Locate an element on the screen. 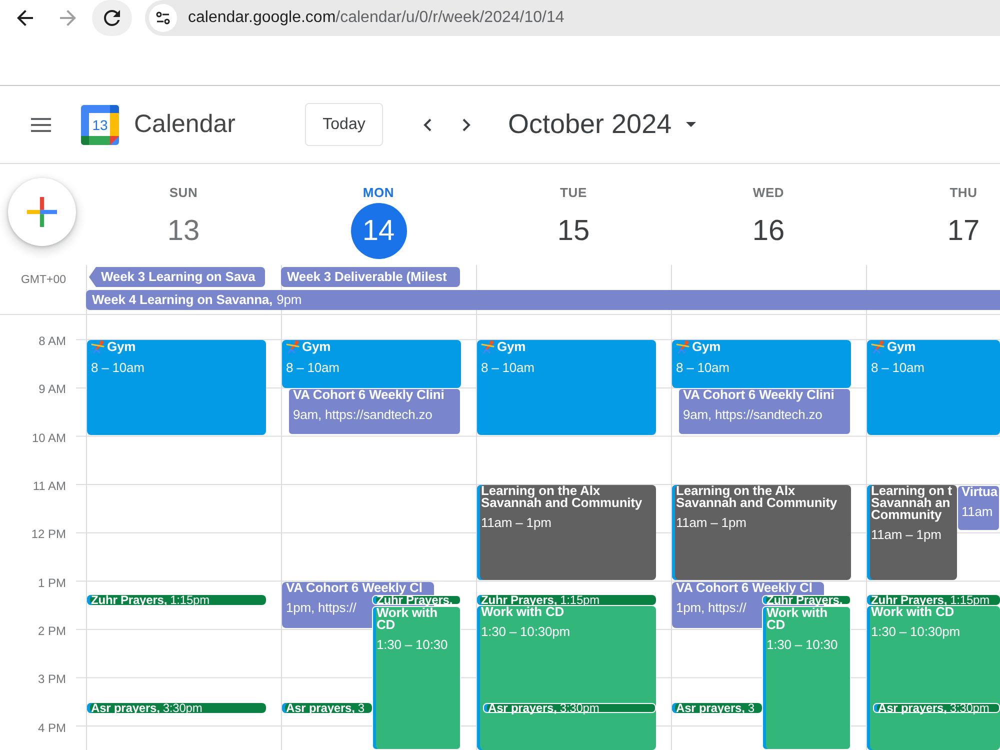  chevron-left-icon is located at coordinates (427, 125).